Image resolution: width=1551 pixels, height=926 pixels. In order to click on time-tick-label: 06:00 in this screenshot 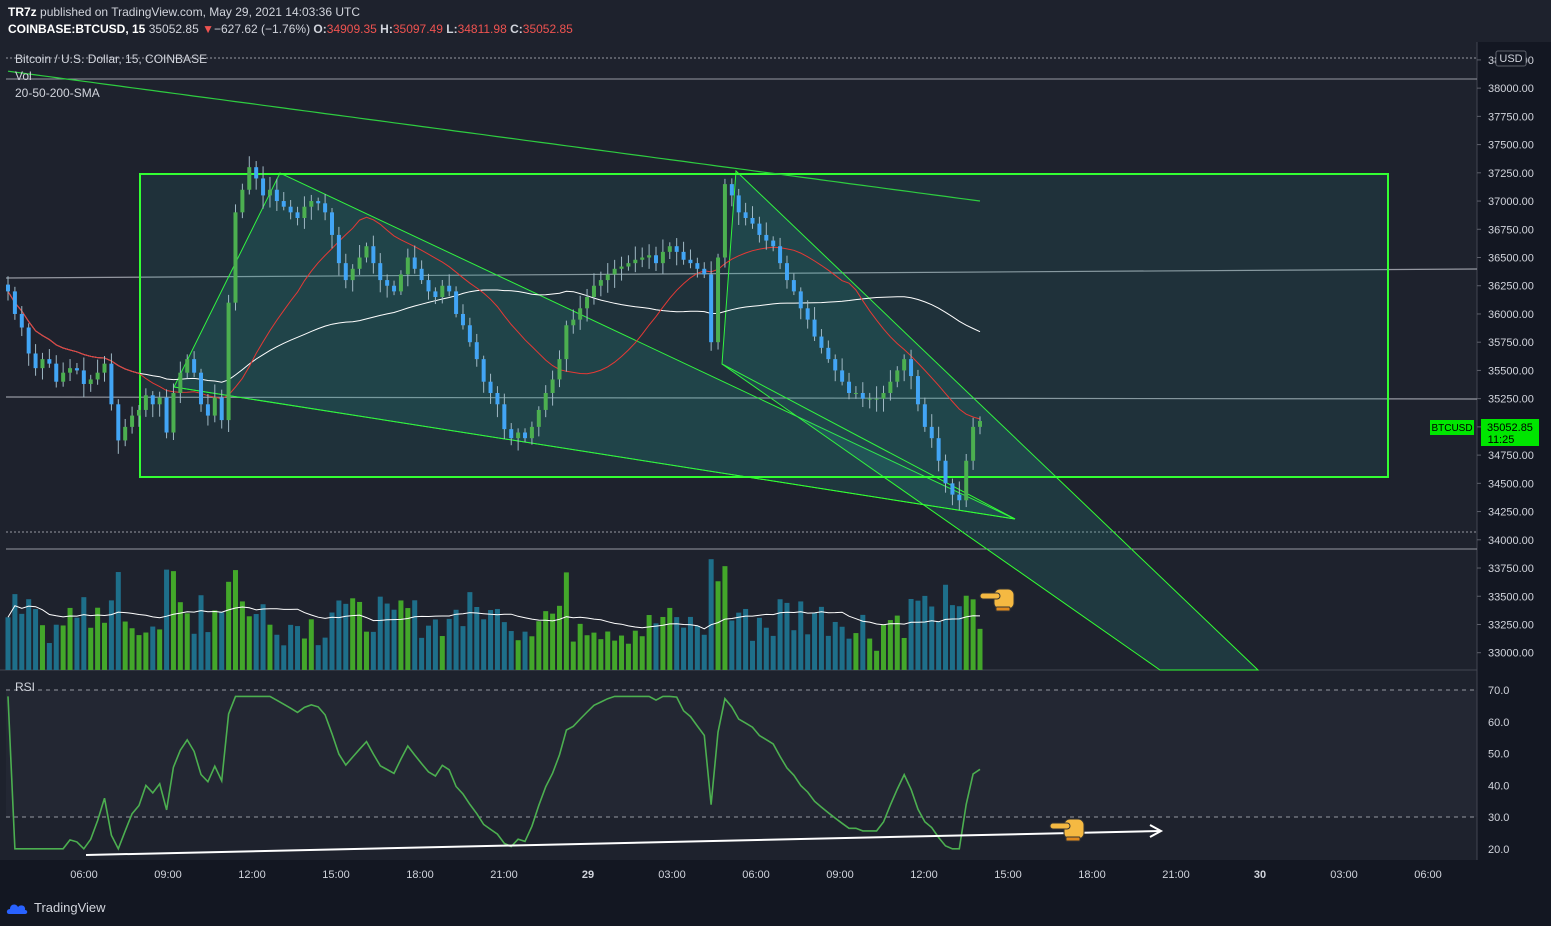, I will do `click(756, 875)`.